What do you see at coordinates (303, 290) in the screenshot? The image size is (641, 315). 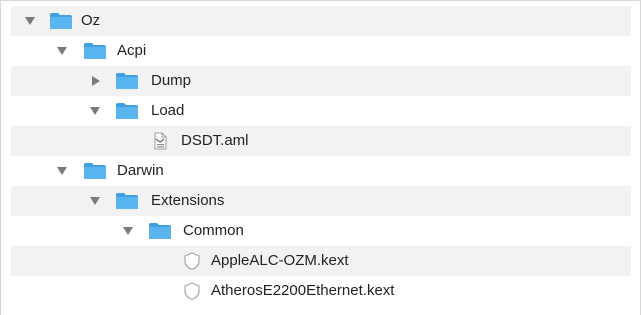 I see `tree-label: AtherosE2200Ethernet.kext` at bounding box center [303, 290].